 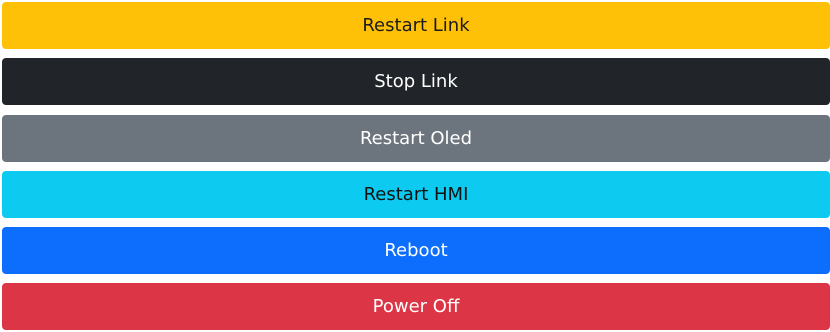 What do you see at coordinates (416, 81) in the screenshot?
I see `stop-link-button: Stop Link` at bounding box center [416, 81].